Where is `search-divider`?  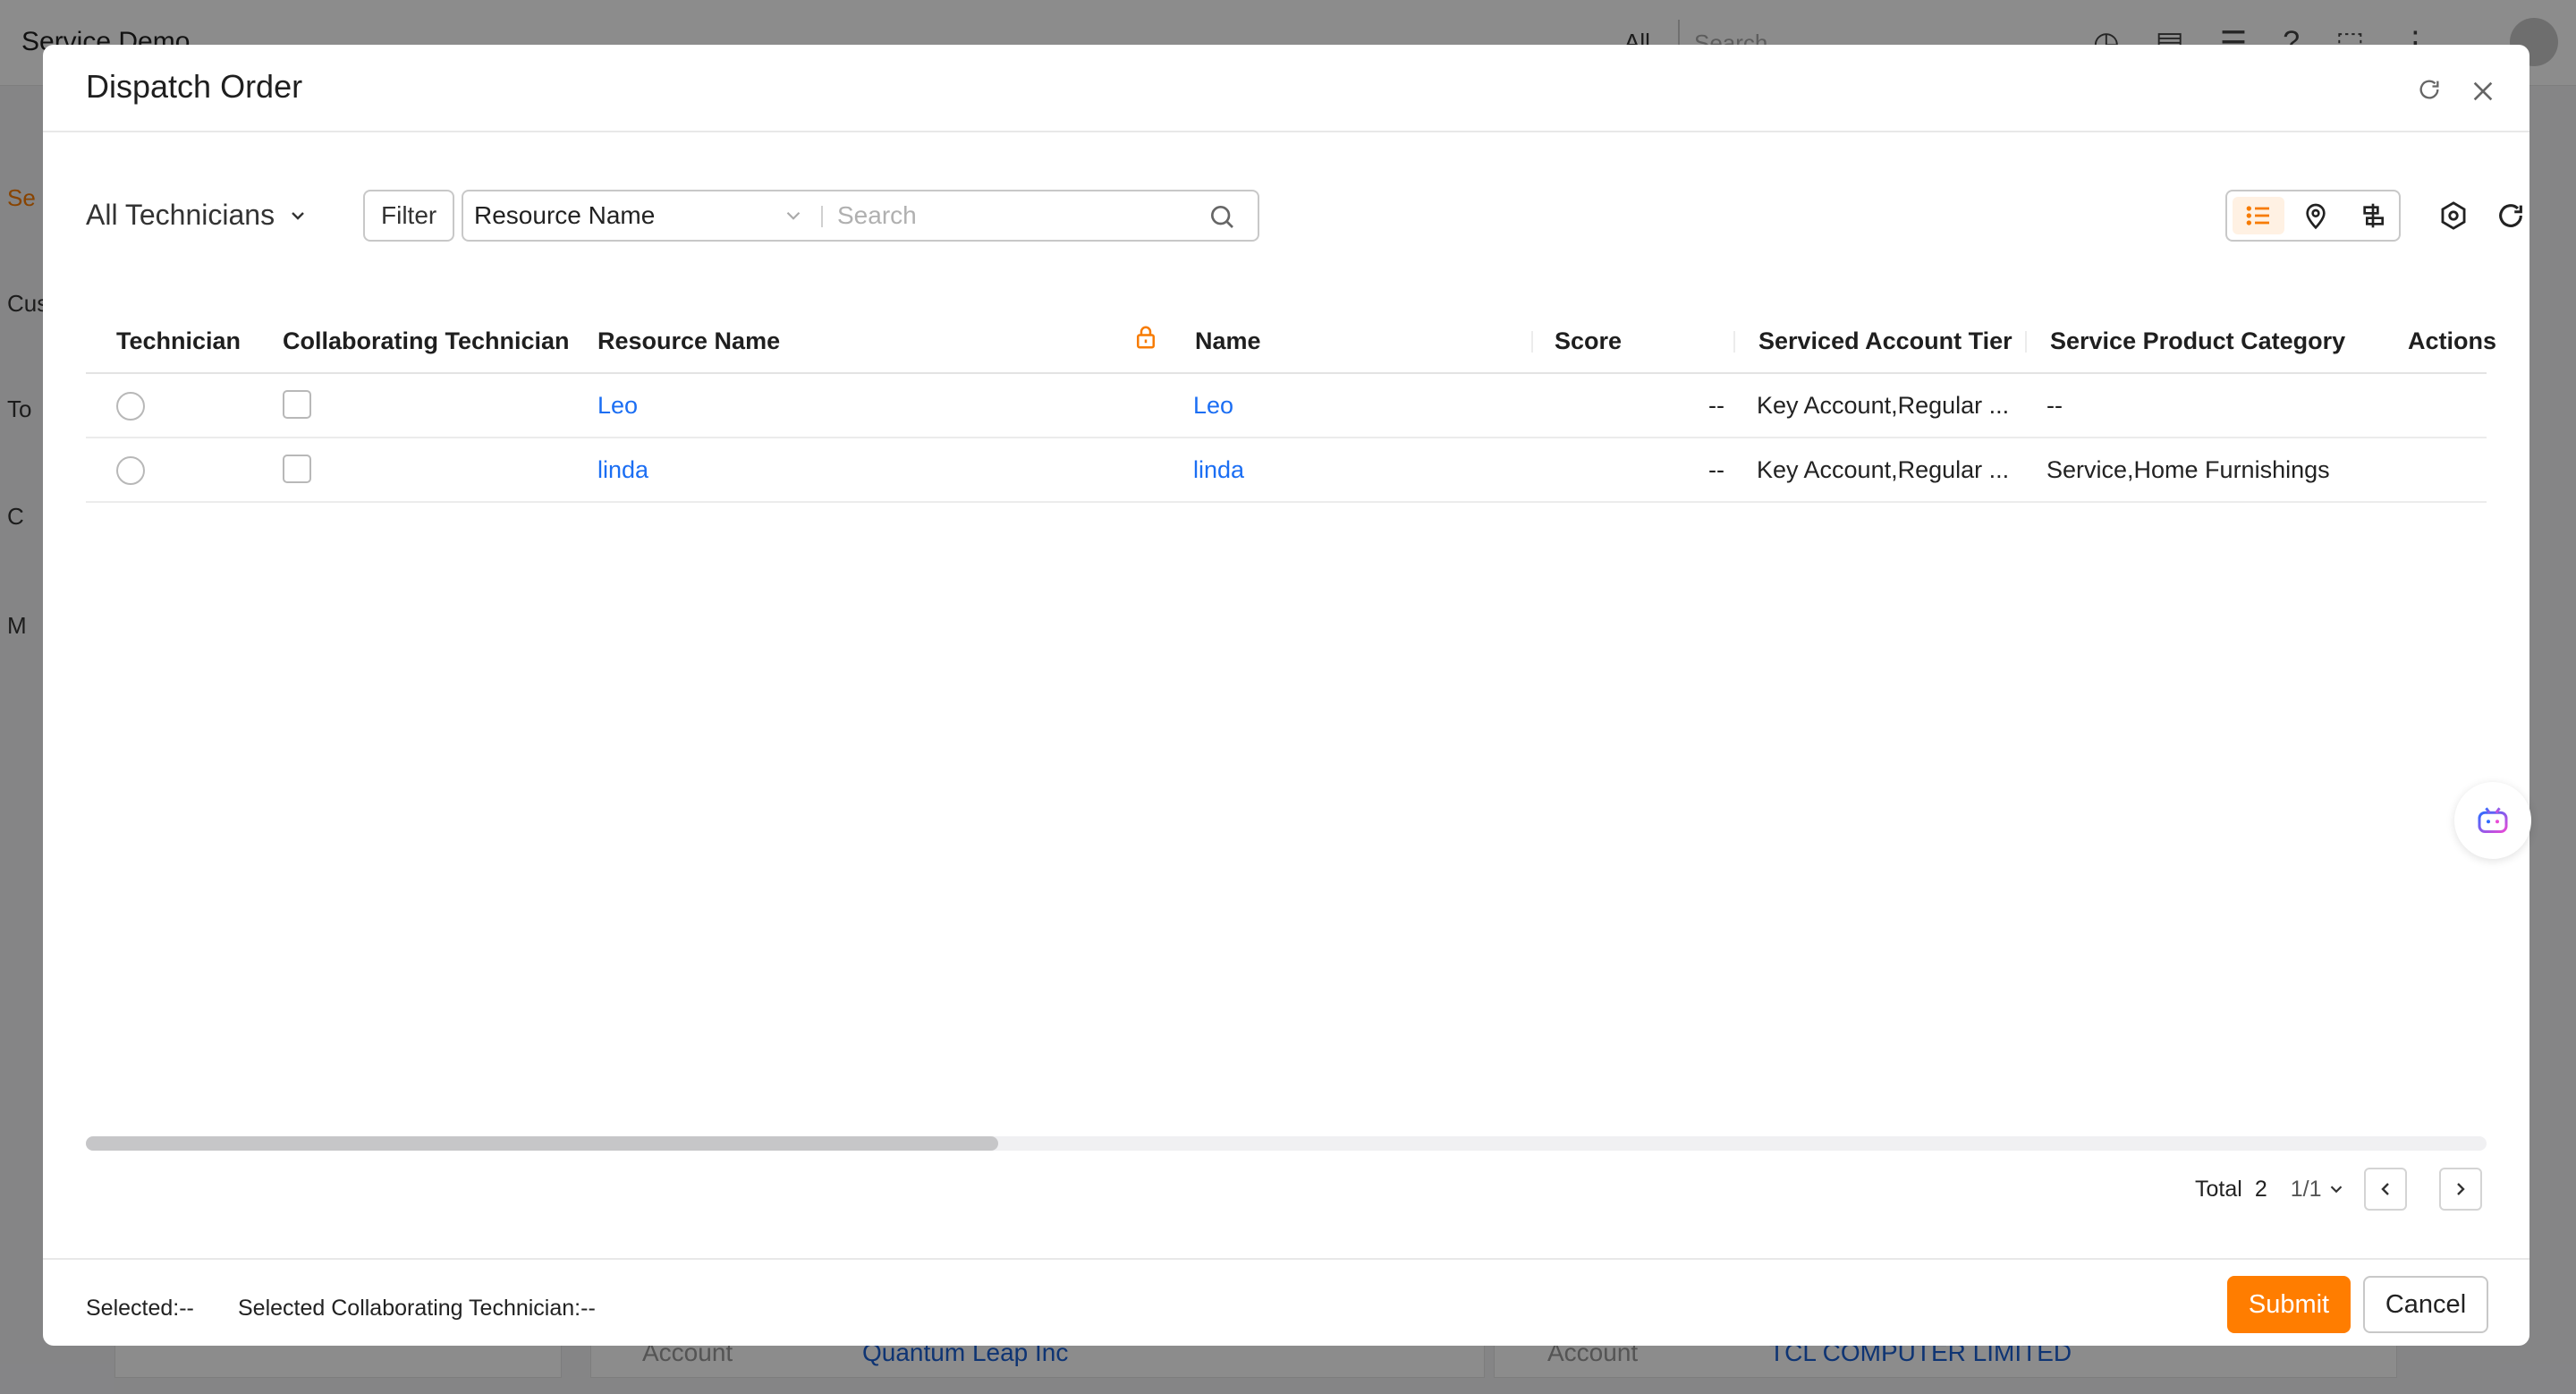 search-divider is located at coordinates (822, 216).